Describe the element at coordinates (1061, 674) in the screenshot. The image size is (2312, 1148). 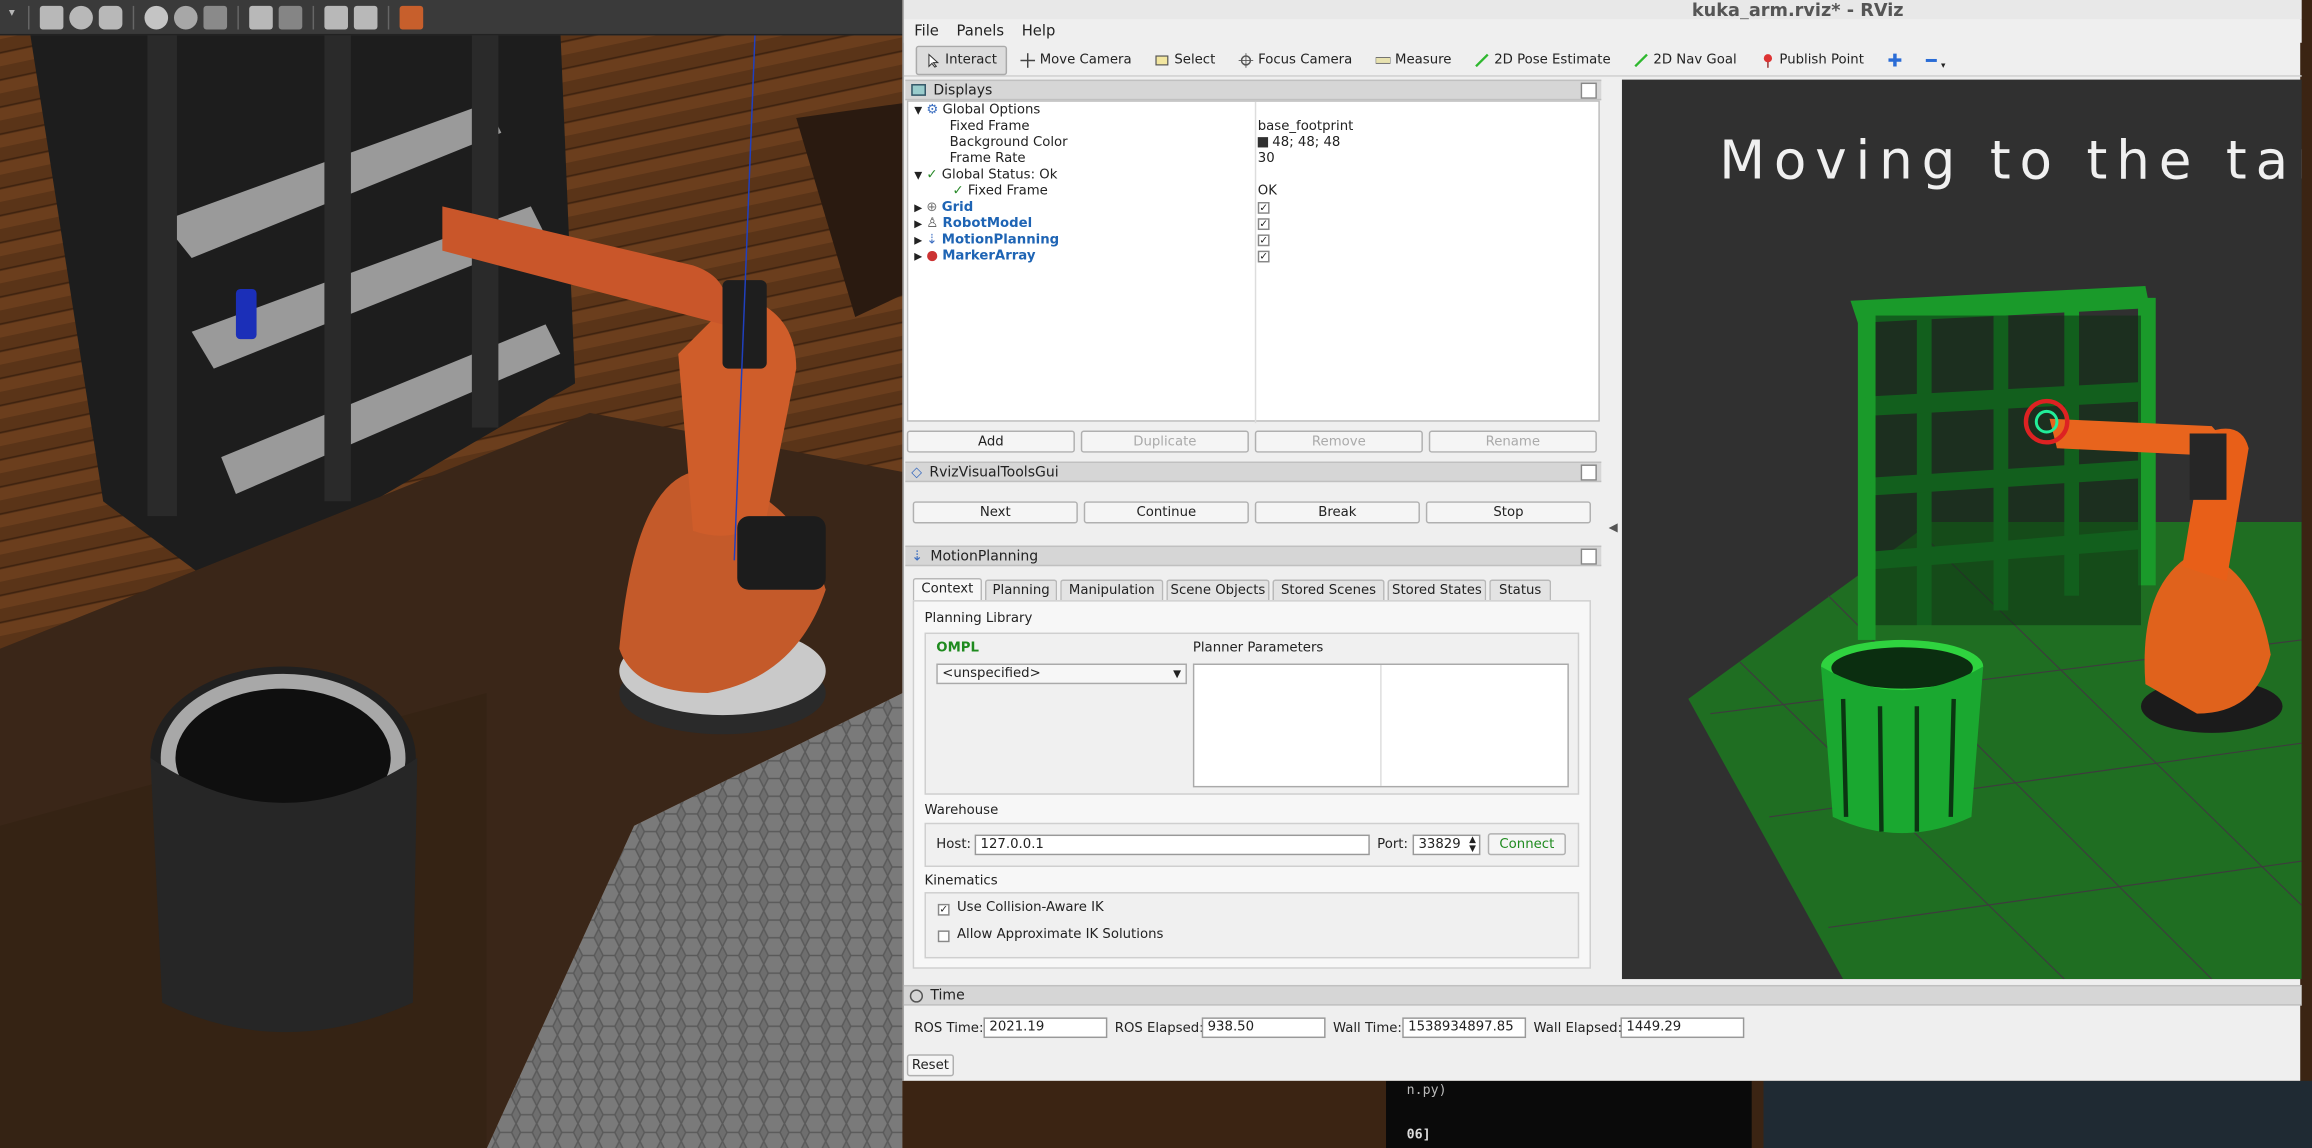
I see `planner-select: <unspecified> ▼` at that location.